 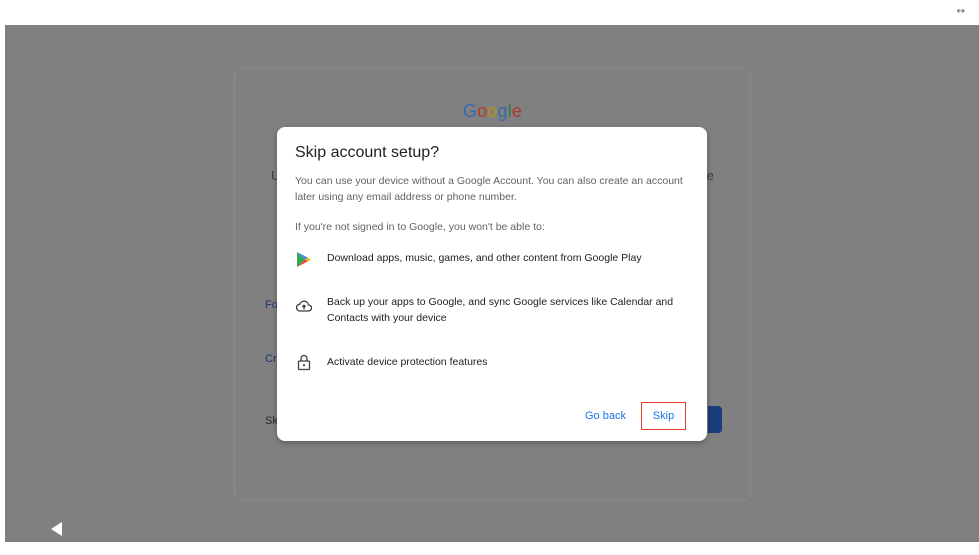 I want to click on nav-back-icon, so click(x=56, y=529).